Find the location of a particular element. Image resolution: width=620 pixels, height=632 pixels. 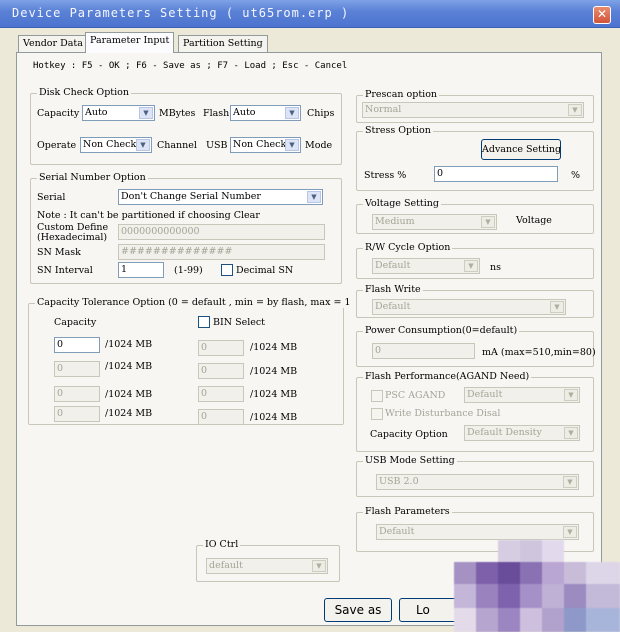

capacity-tolerance-input-2: 0 is located at coordinates (77, 369).